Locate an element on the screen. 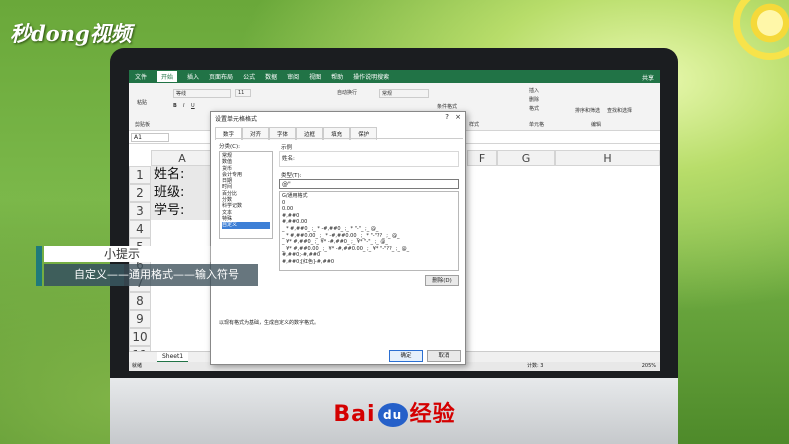 The image size is (789, 444). list-item: #,##0;-#,##0 is located at coordinates (369, 255).